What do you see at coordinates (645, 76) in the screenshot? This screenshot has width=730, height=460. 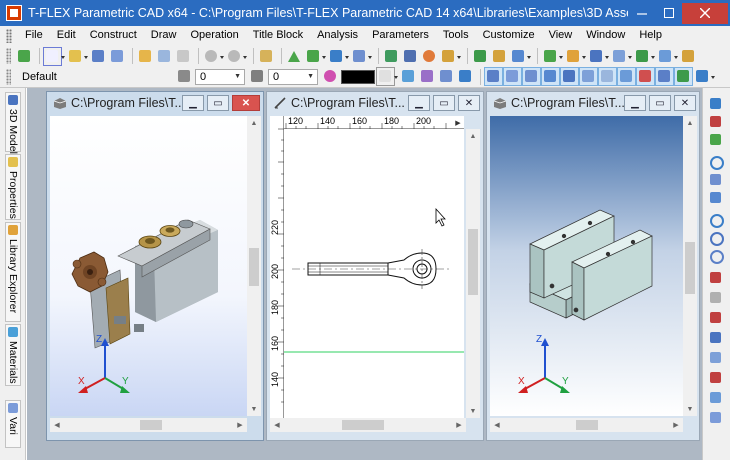 I see `select-hatch-icon` at bounding box center [645, 76].